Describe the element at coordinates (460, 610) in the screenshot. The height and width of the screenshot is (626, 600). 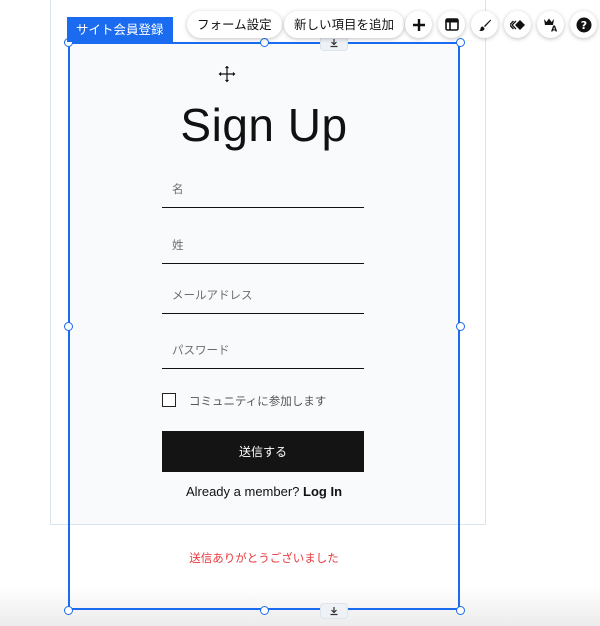
I see `resize-handle-bottom-right` at that location.